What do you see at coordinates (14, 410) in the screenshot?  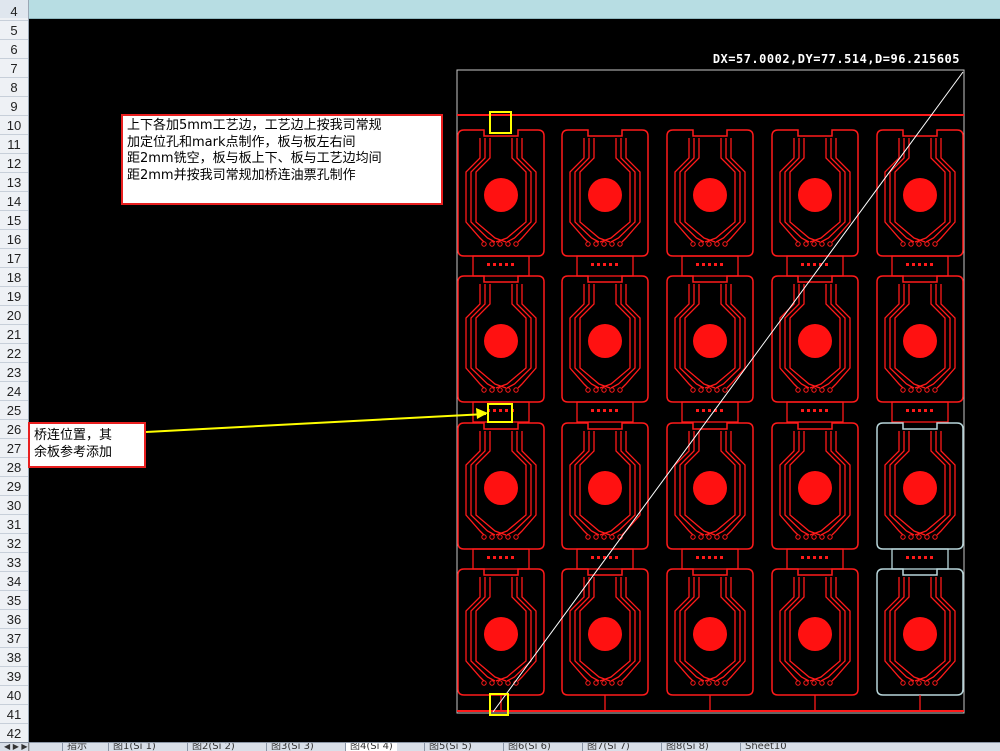 I see `row-number: 25` at bounding box center [14, 410].